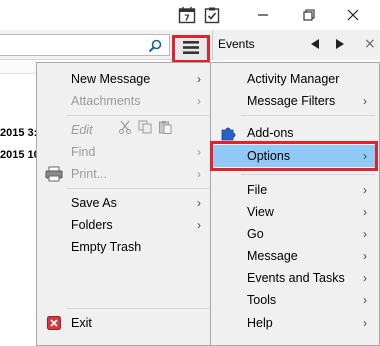 This screenshot has width=380, height=346. I want to click on menu-item-label: Events and Tasks, so click(296, 278).